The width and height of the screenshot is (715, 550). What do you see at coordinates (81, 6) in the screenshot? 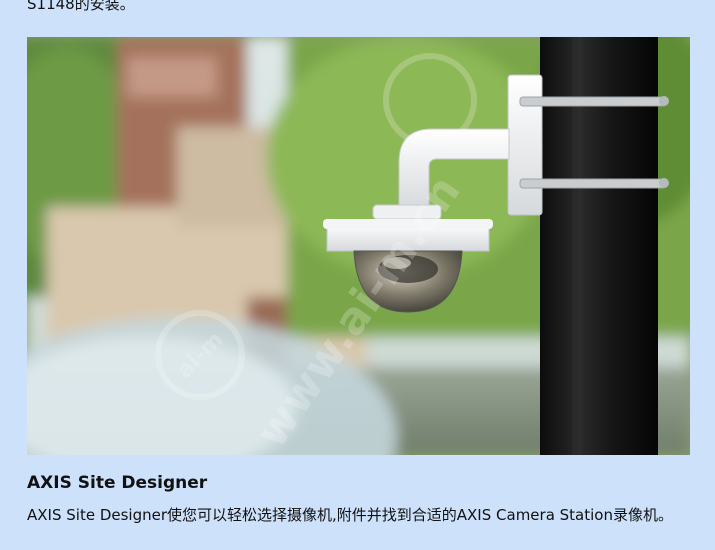
I see `top-paragraph-tail: S1148的安装。` at bounding box center [81, 6].